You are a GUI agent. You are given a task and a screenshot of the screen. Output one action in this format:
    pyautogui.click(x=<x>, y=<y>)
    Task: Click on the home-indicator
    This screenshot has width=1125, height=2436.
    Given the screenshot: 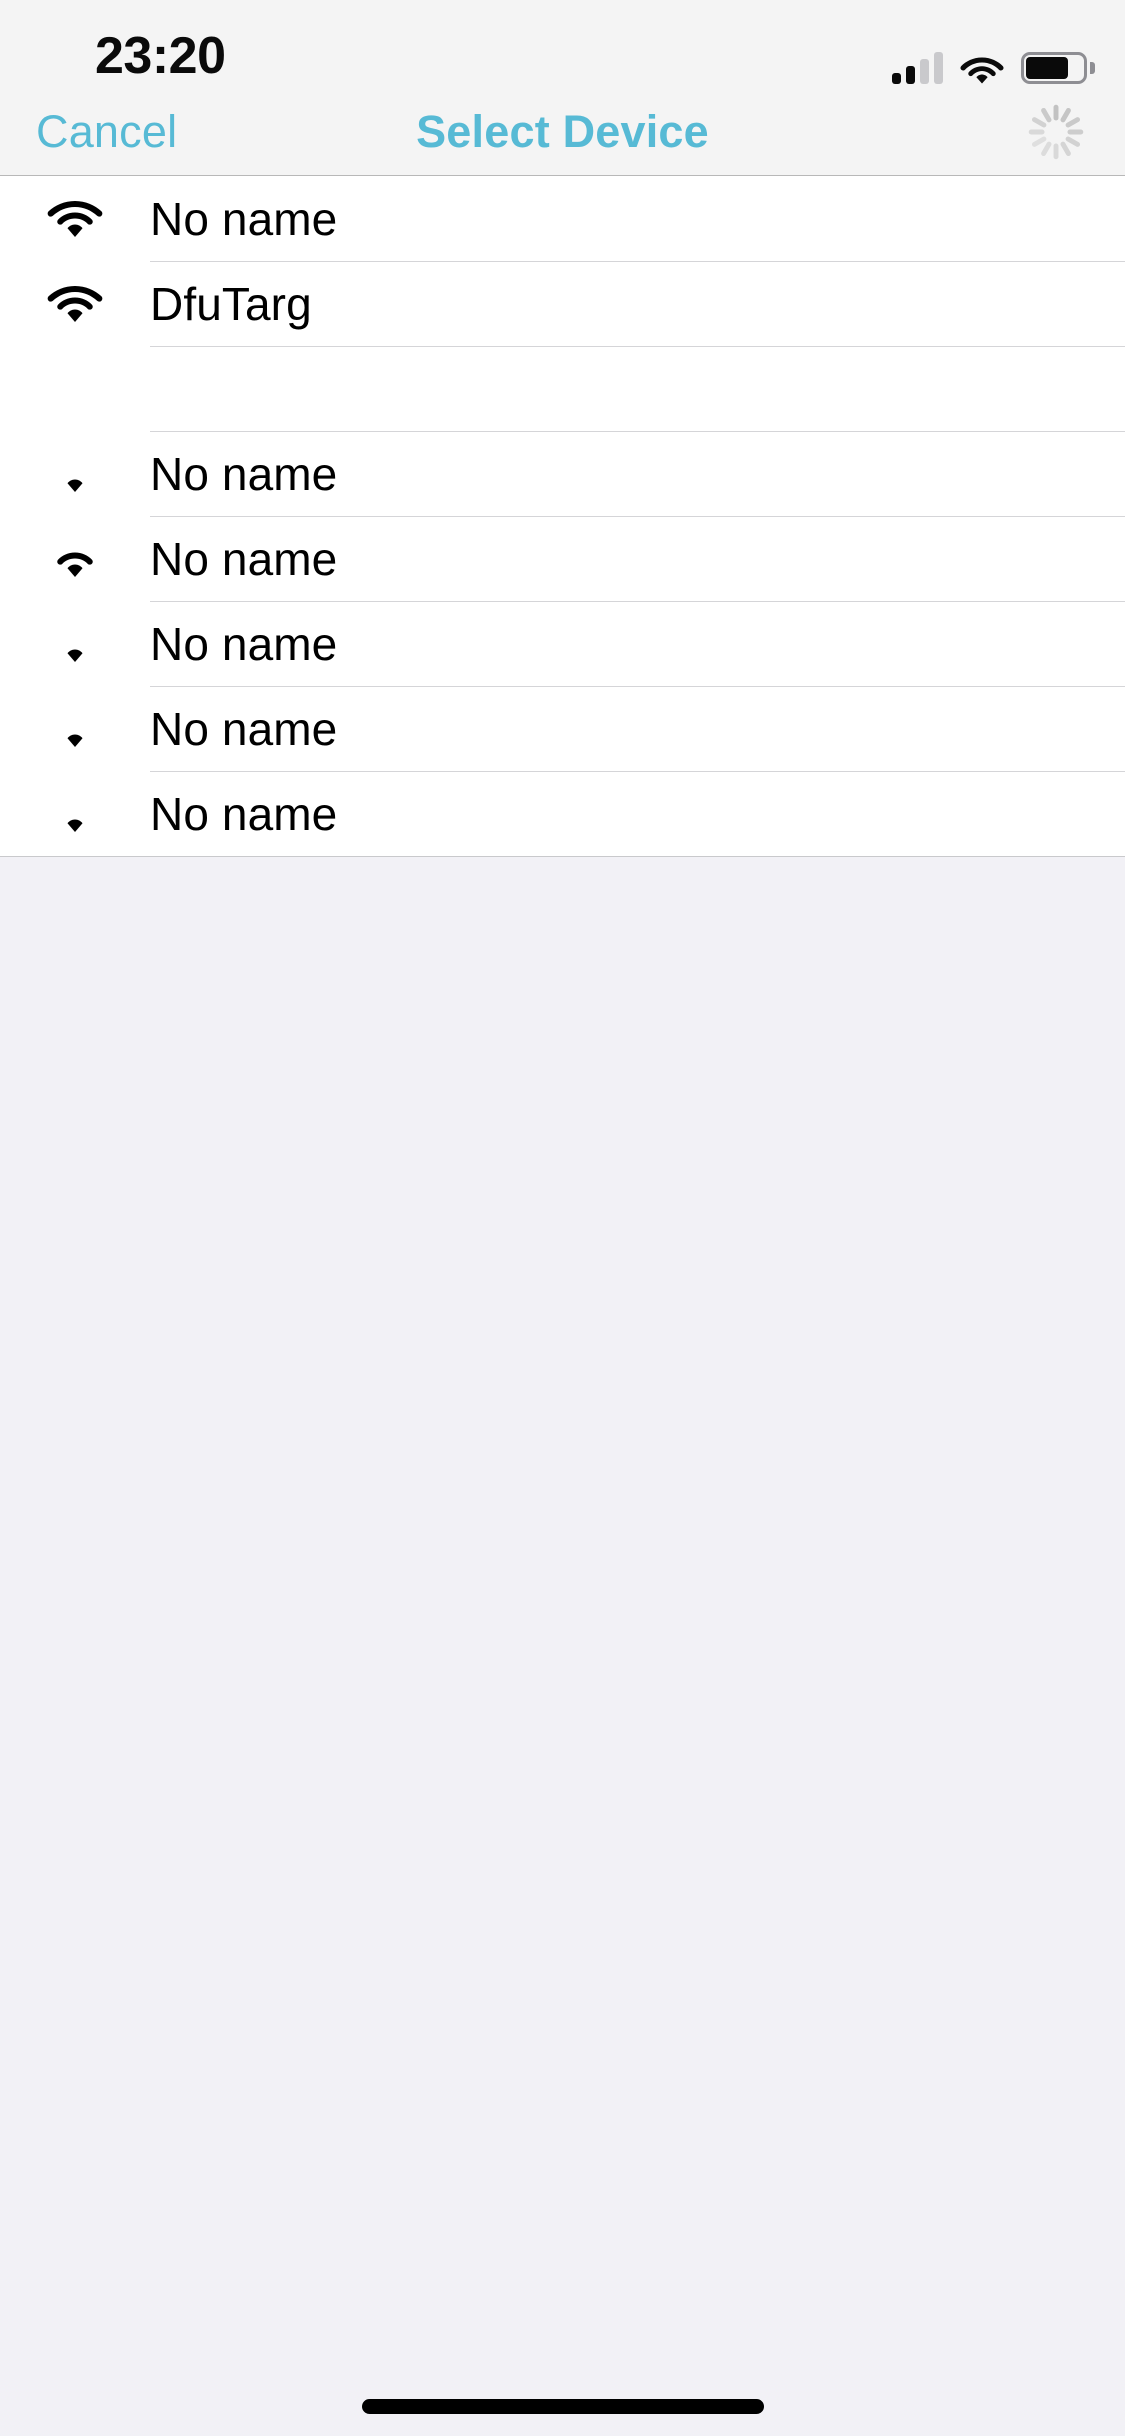 What is the action you would take?
    pyautogui.click(x=562, y=2406)
    